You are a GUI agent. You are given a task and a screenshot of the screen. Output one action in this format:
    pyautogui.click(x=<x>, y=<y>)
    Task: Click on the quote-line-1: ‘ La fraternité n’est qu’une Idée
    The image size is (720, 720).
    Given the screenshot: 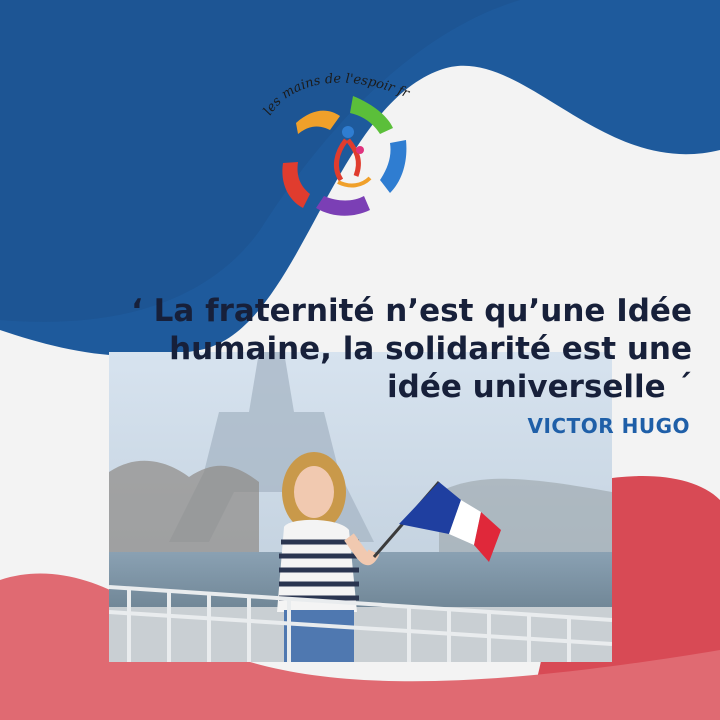 What is the action you would take?
    pyautogui.click(x=411, y=311)
    